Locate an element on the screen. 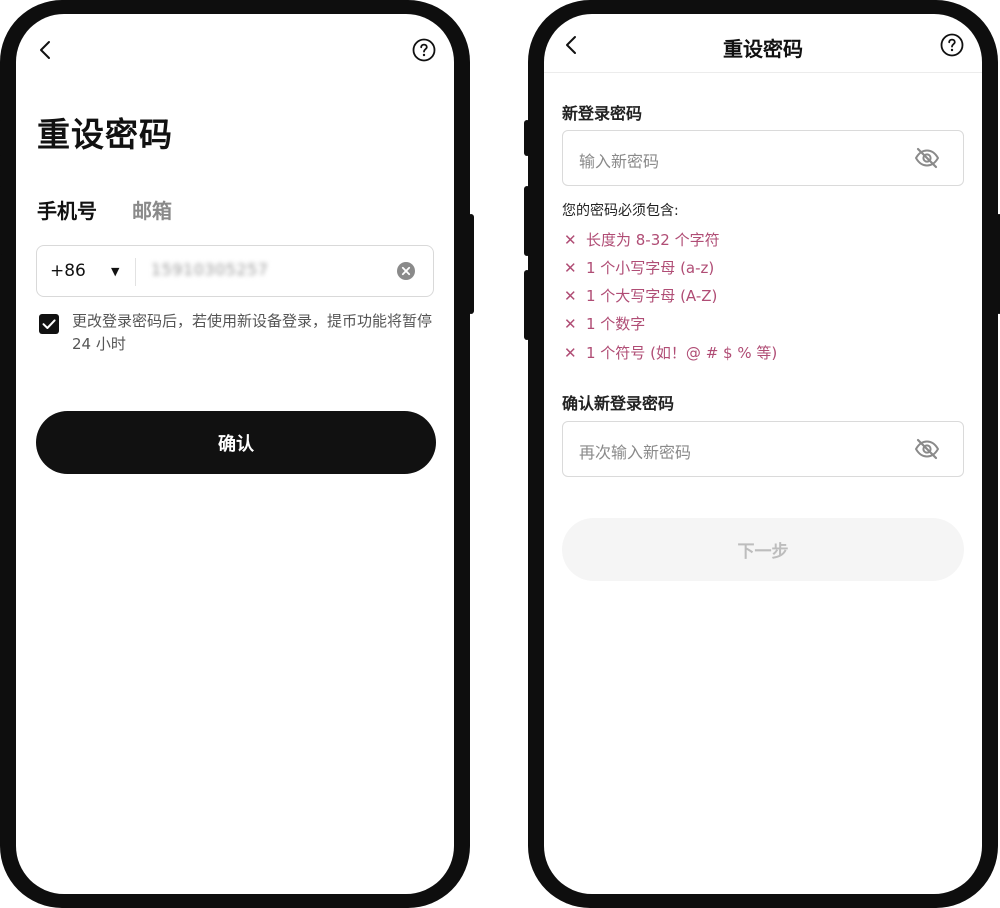 The width and height of the screenshot is (1000, 908). requirement-item: ✕ 1 个数字 is located at coordinates (604, 323).